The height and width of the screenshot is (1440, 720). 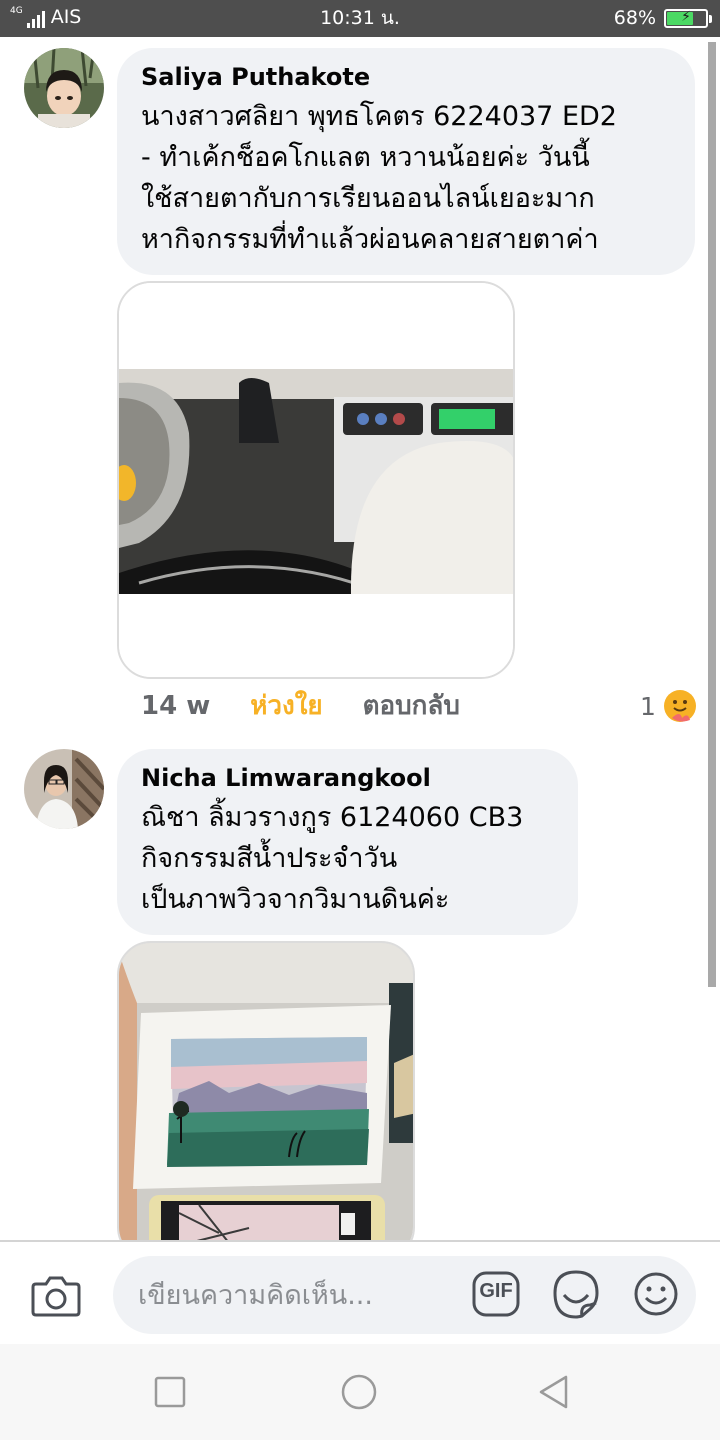 What do you see at coordinates (347, 778) in the screenshot?
I see `comment-author: Nicha Limwarangkool` at bounding box center [347, 778].